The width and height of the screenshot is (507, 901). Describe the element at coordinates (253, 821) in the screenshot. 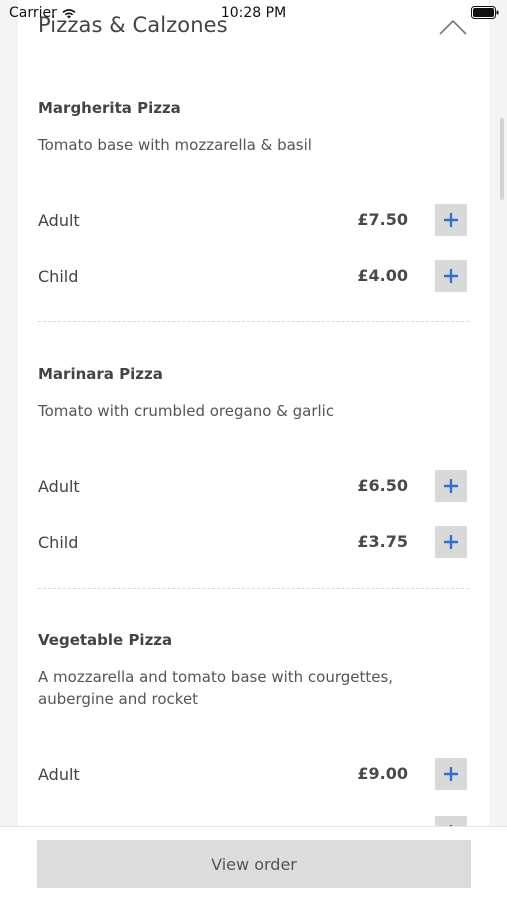

I see `option-row-partial` at that location.